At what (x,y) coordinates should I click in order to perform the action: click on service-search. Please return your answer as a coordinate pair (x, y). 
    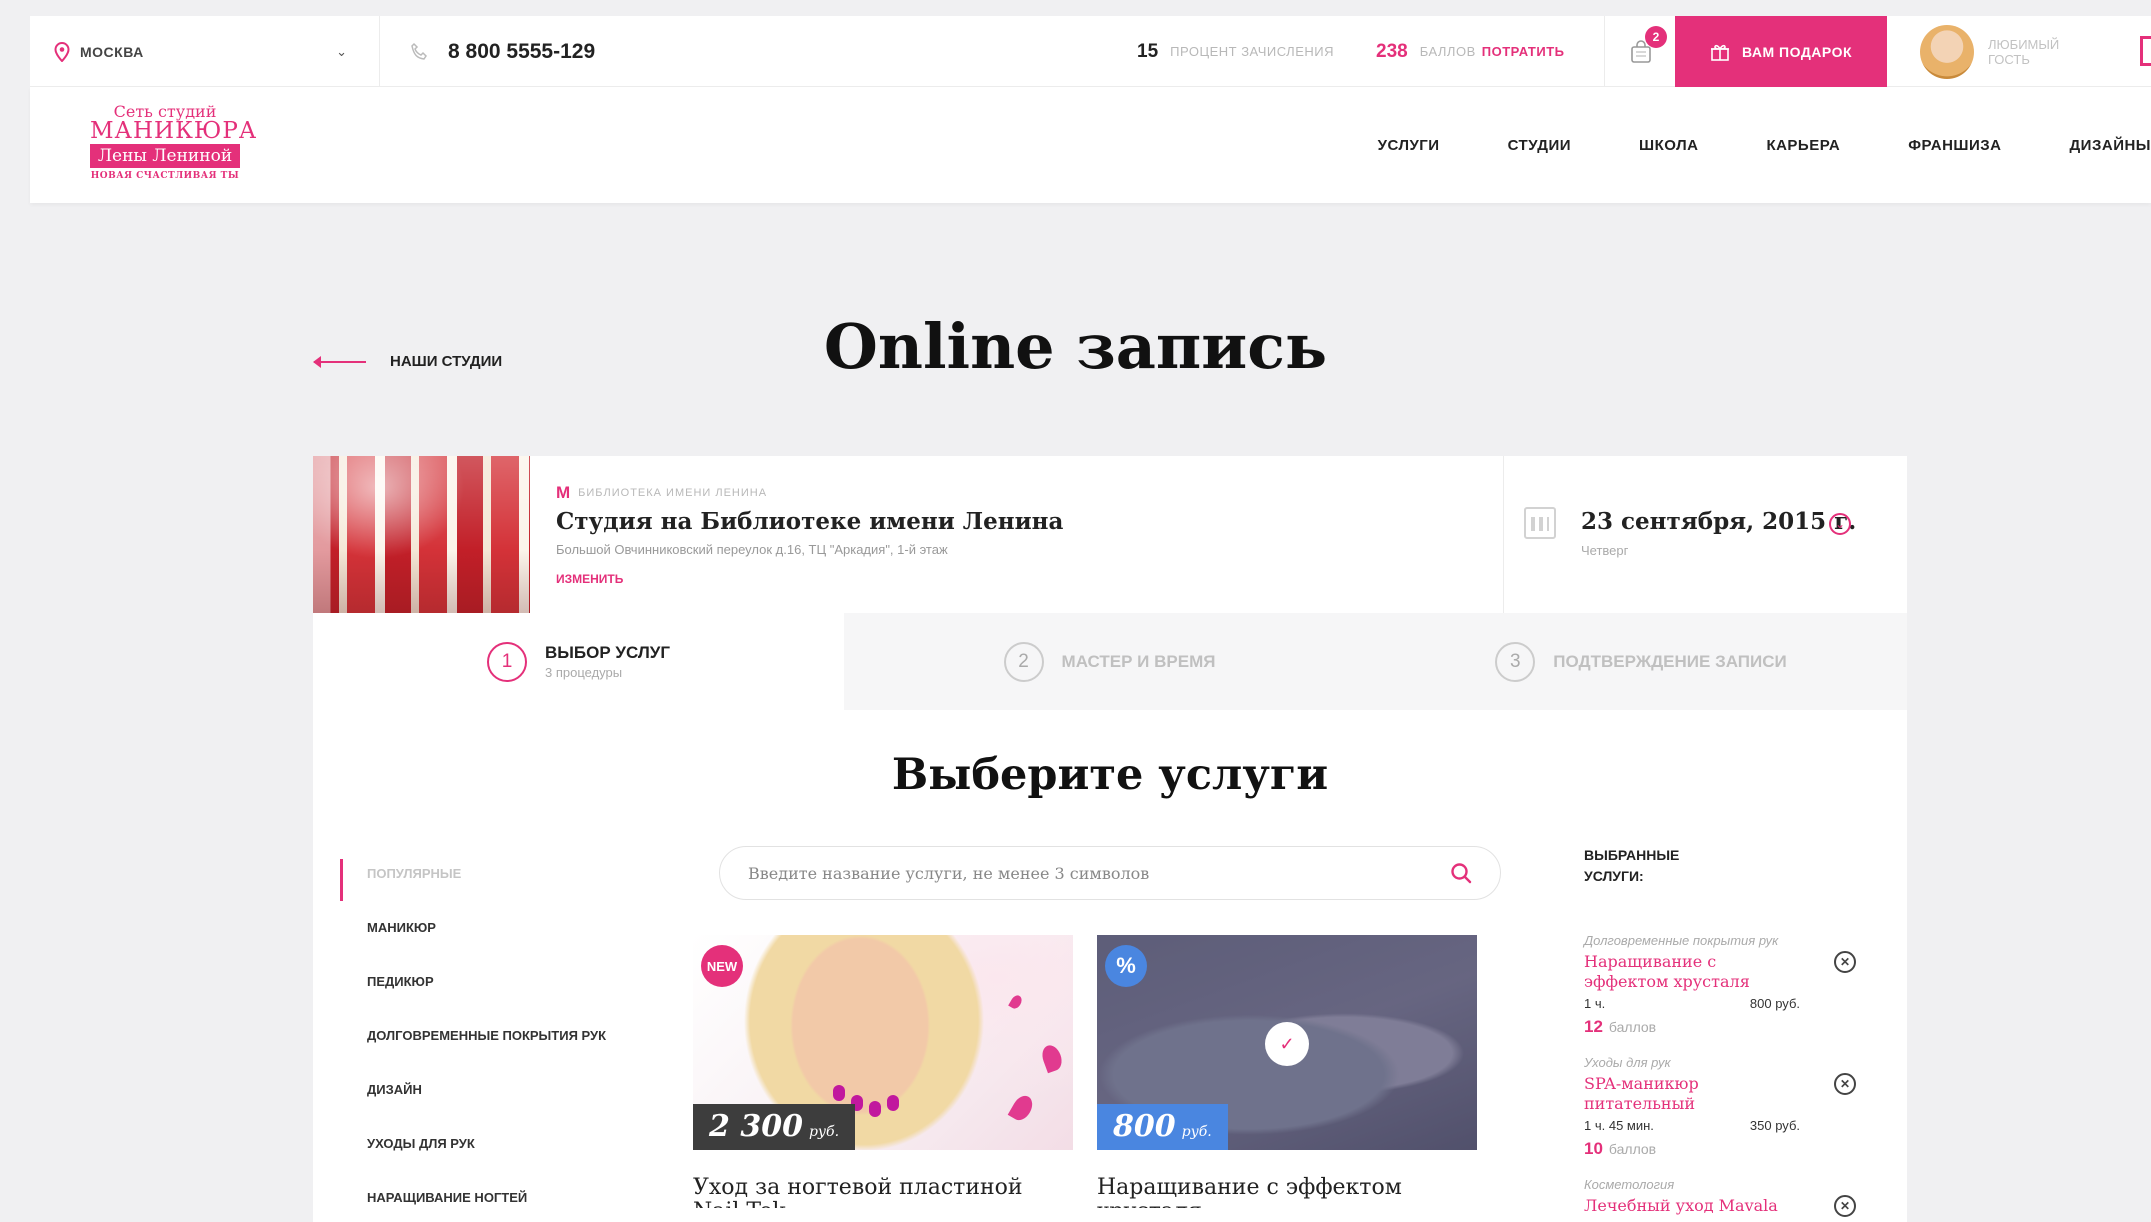
    Looking at the image, I should click on (1110, 873).